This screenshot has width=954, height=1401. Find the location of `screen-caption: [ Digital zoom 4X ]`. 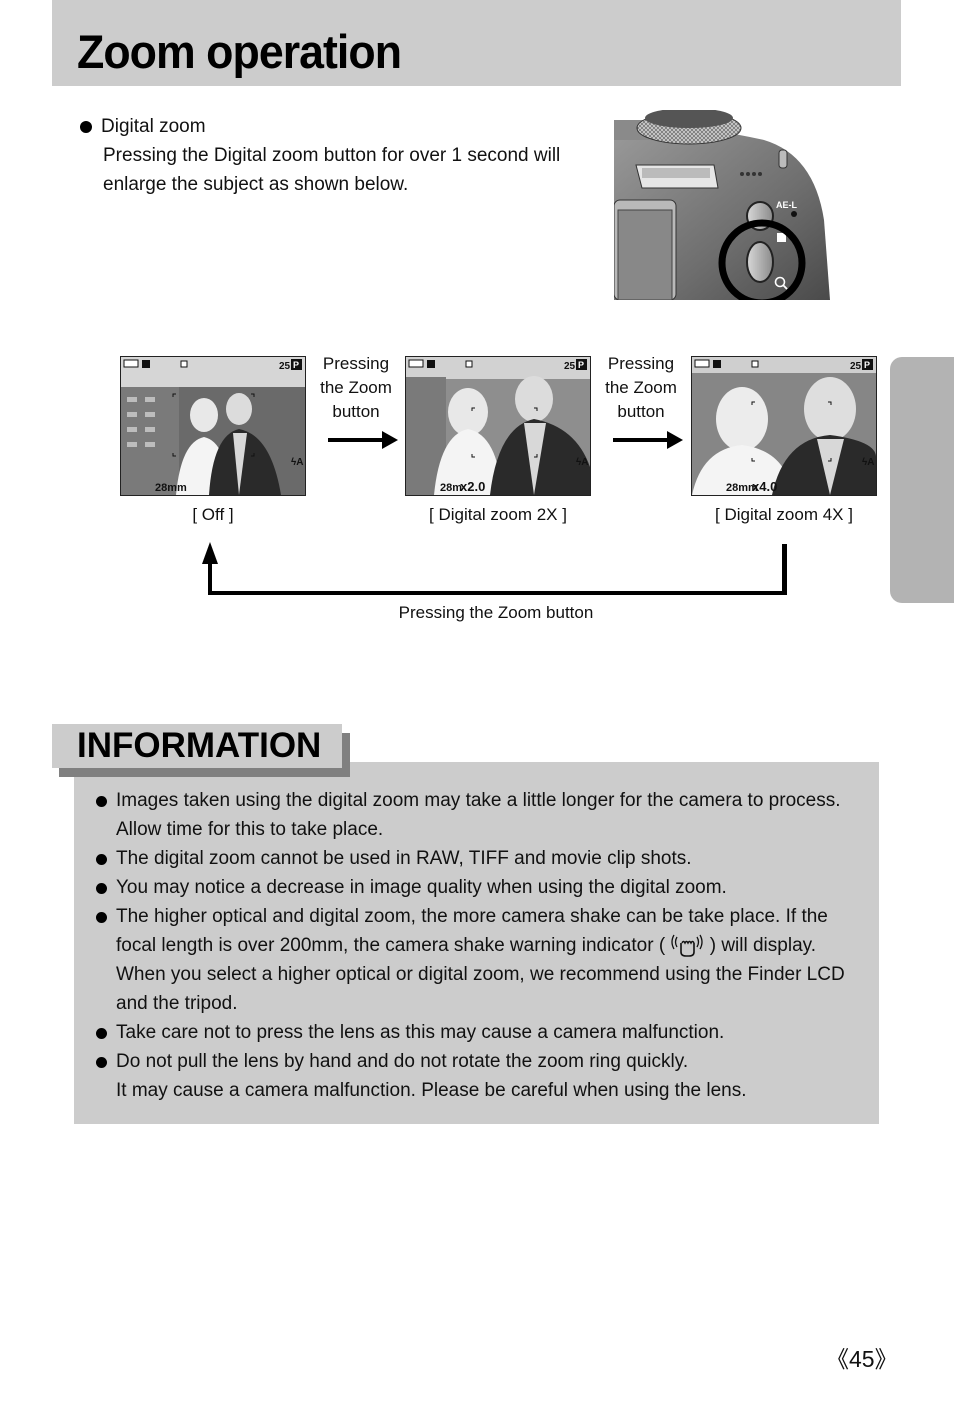

screen-caption: [ Digital zoom 4X ] is located at coordinates (784, 514).